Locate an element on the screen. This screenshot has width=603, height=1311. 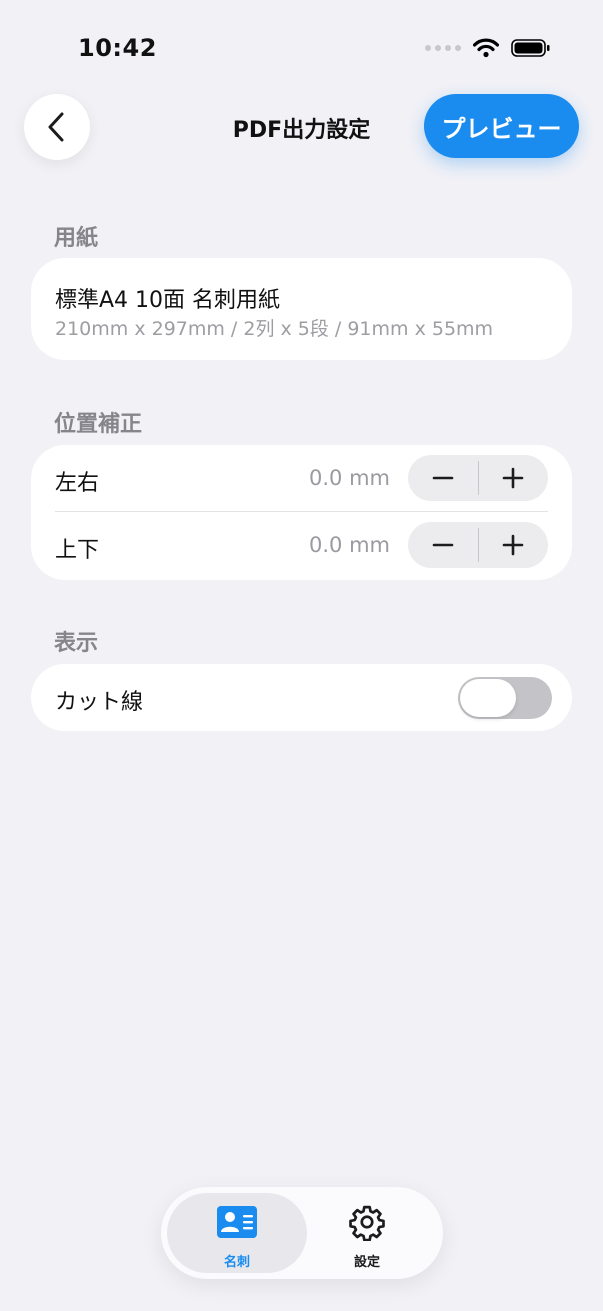
status-icons is located at coordinates (488, 48).